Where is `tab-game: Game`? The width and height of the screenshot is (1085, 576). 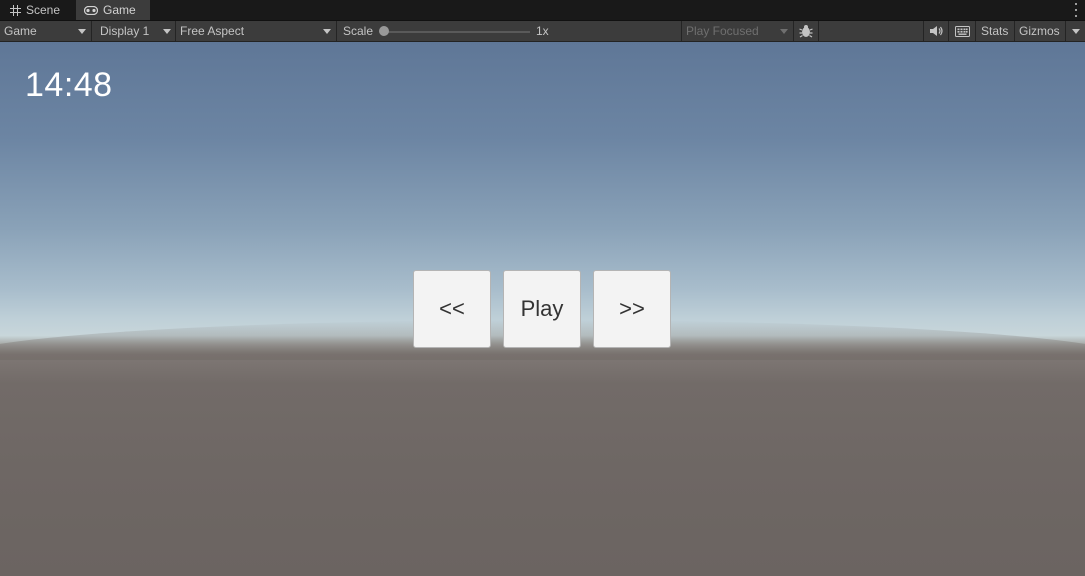 tab-game: Game is located at coordinates (113, 10).